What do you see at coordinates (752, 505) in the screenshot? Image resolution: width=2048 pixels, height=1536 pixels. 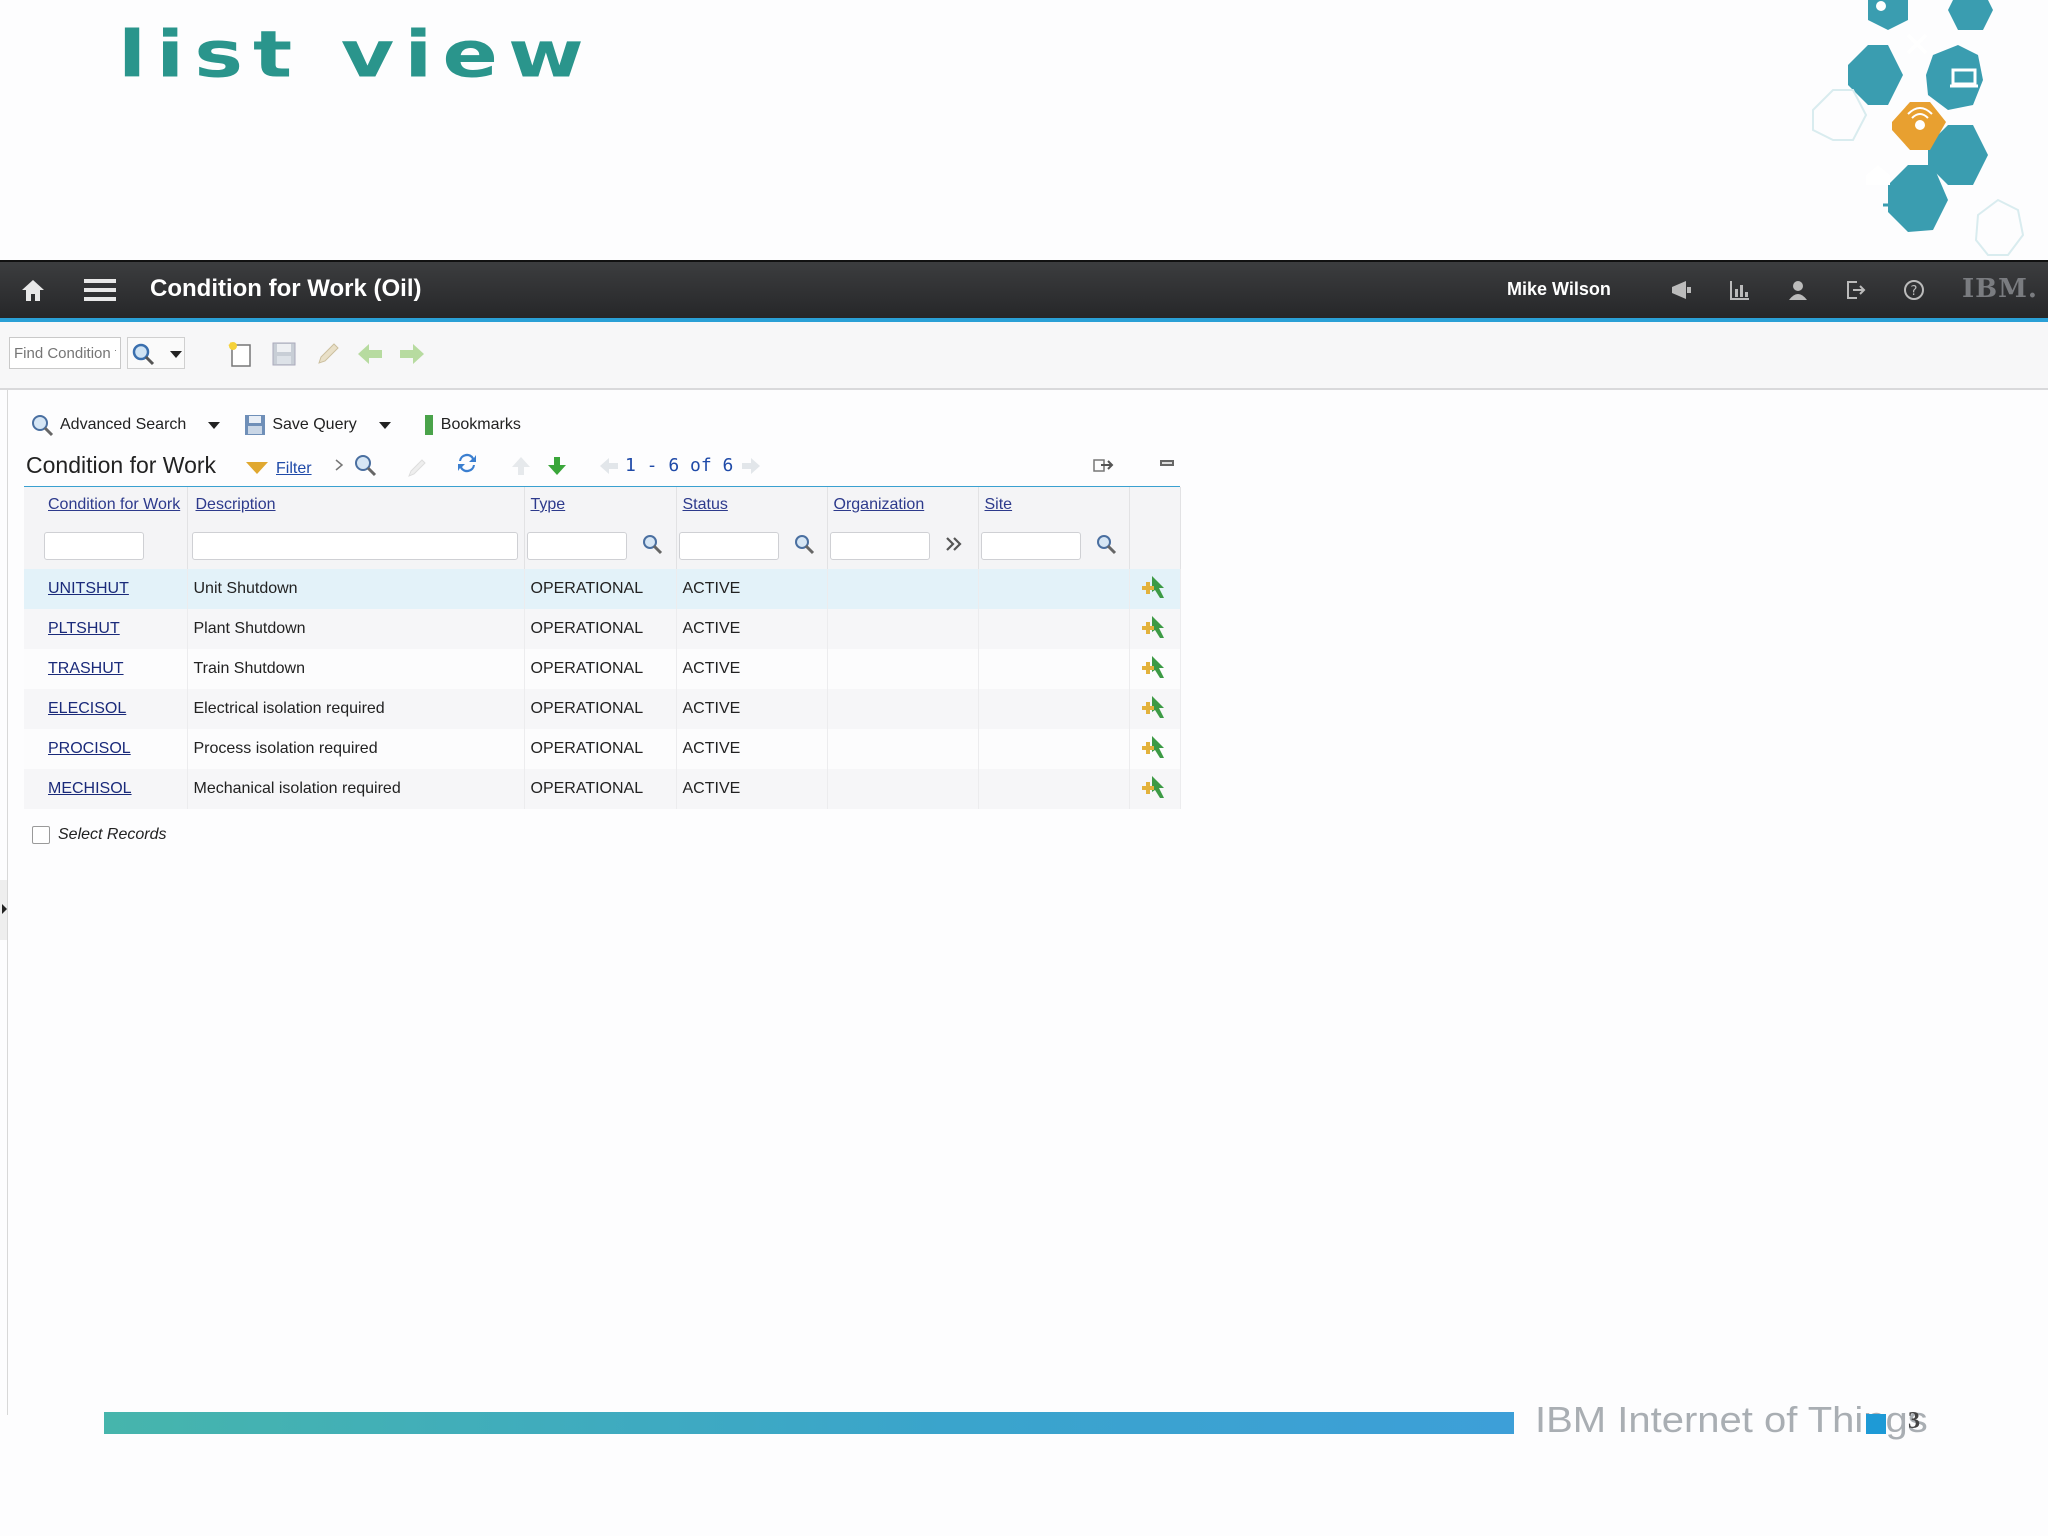 I see `column-header-status: Status` at bounding box center [752, 505].